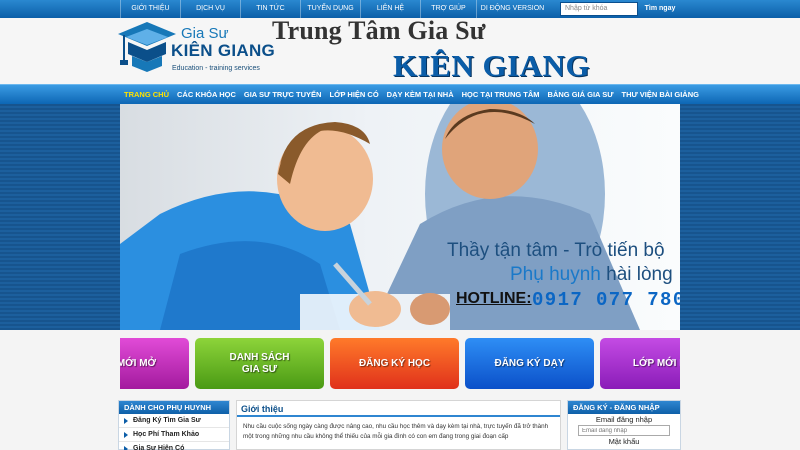 This screenshot has width=800, height=450. Describe the element at coordinates (206, 94) in the screenshot. I see `nav-courses: CÁC KHÓA HỌC` at that location.